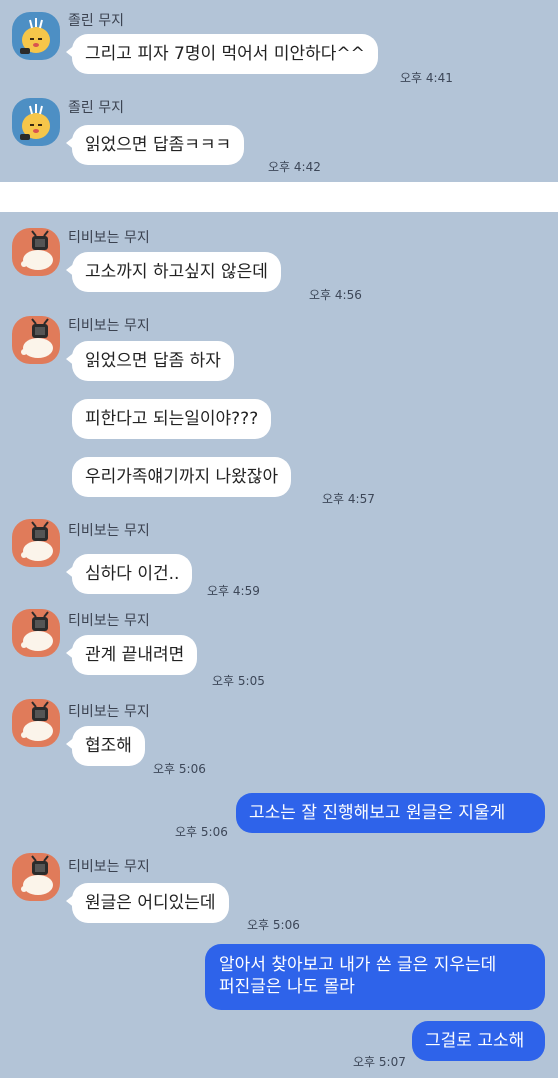  Describe the element at coordinates (182, 477) in the screenshot. I see `message-bubble: 우리가족얘기까지 나왔잖아` at that location.